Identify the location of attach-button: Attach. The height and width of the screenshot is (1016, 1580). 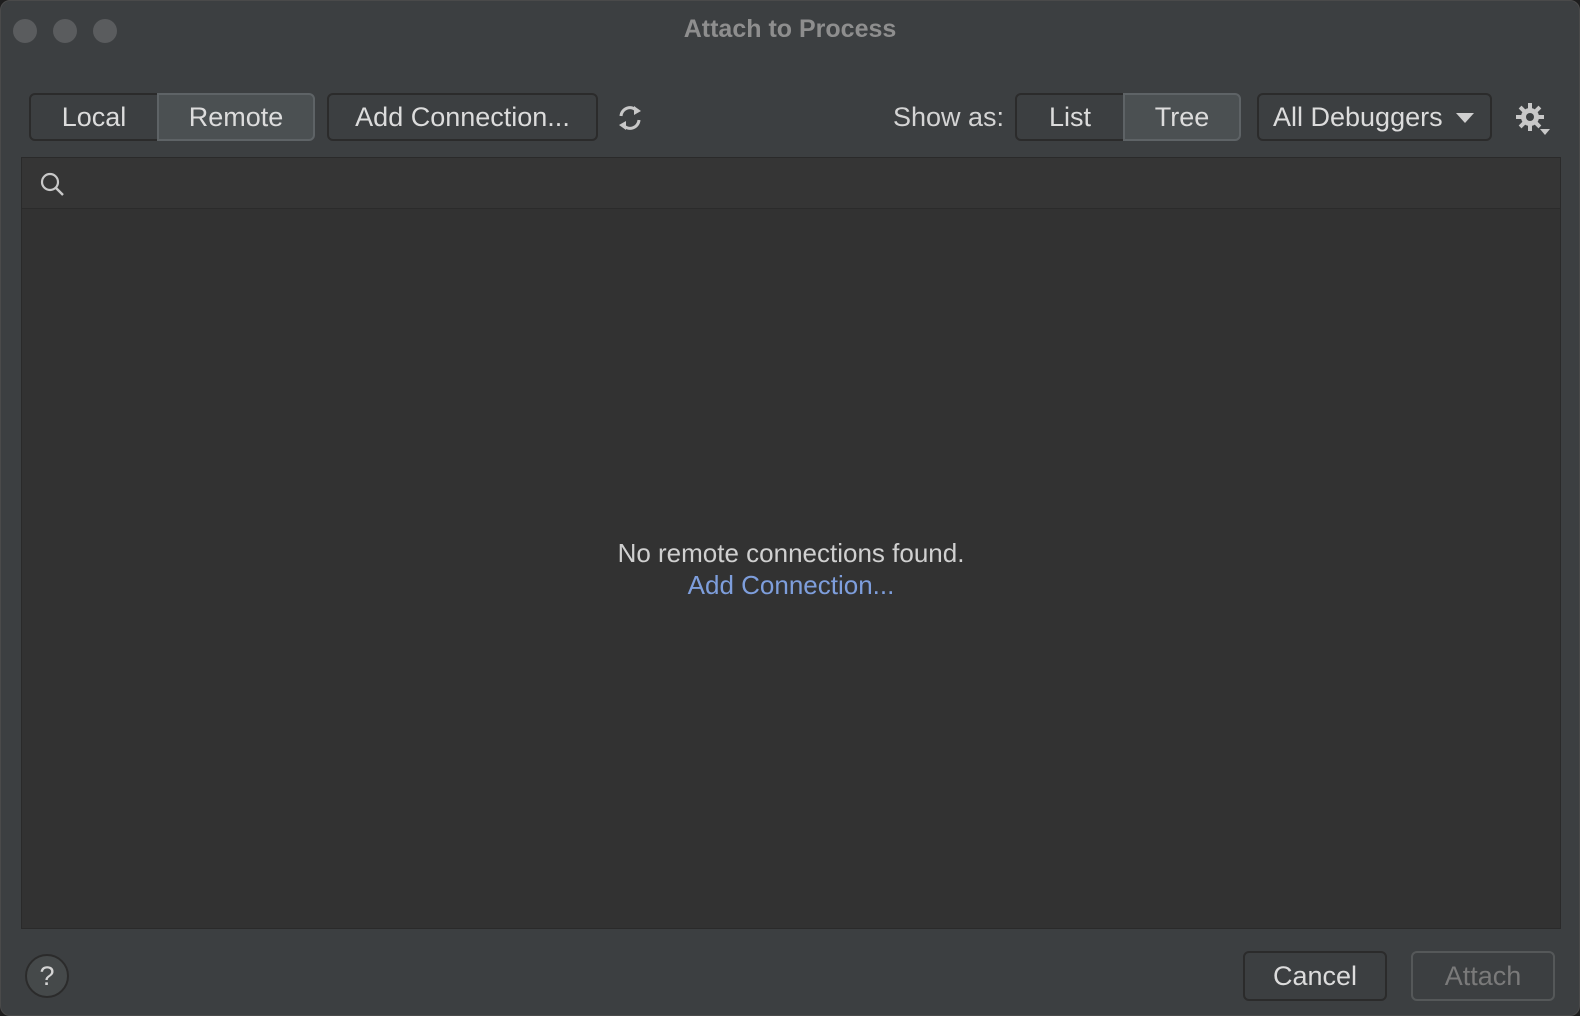
(1483, 976).